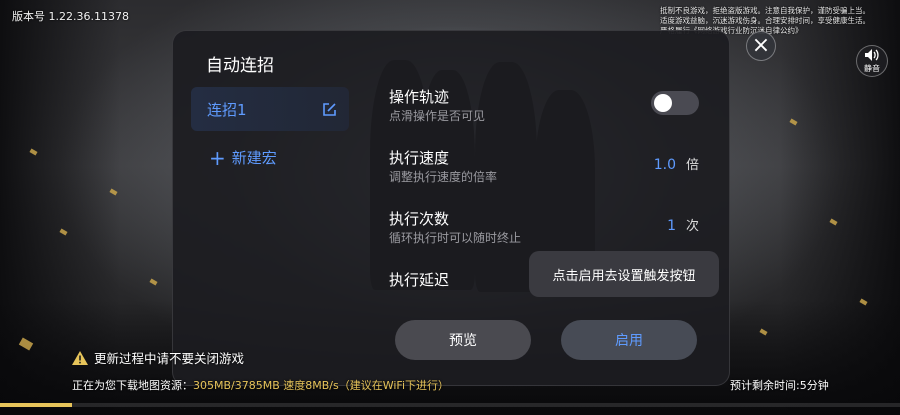 The image size is (900, 415). What do you see at coordinates (872, 55) in the screenshot?
I see `speaker-icon` at bounding box center [872, 55].